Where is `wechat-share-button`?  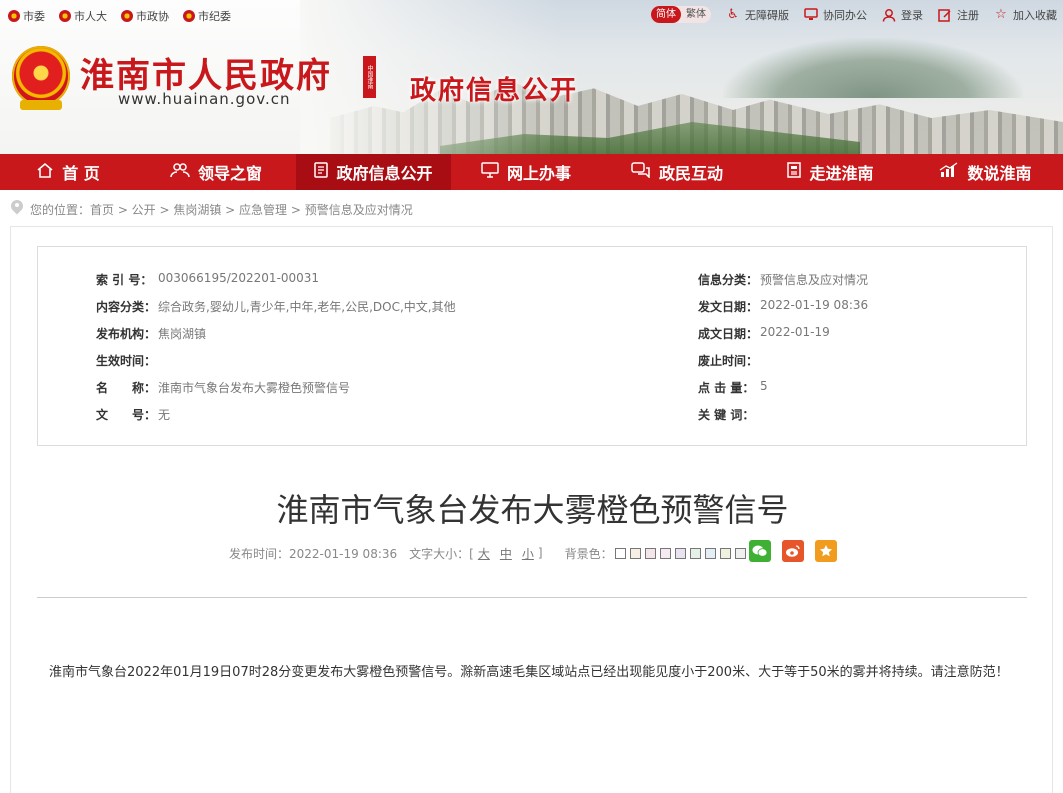 wechat-share-button is located at coordinates (760, 551).